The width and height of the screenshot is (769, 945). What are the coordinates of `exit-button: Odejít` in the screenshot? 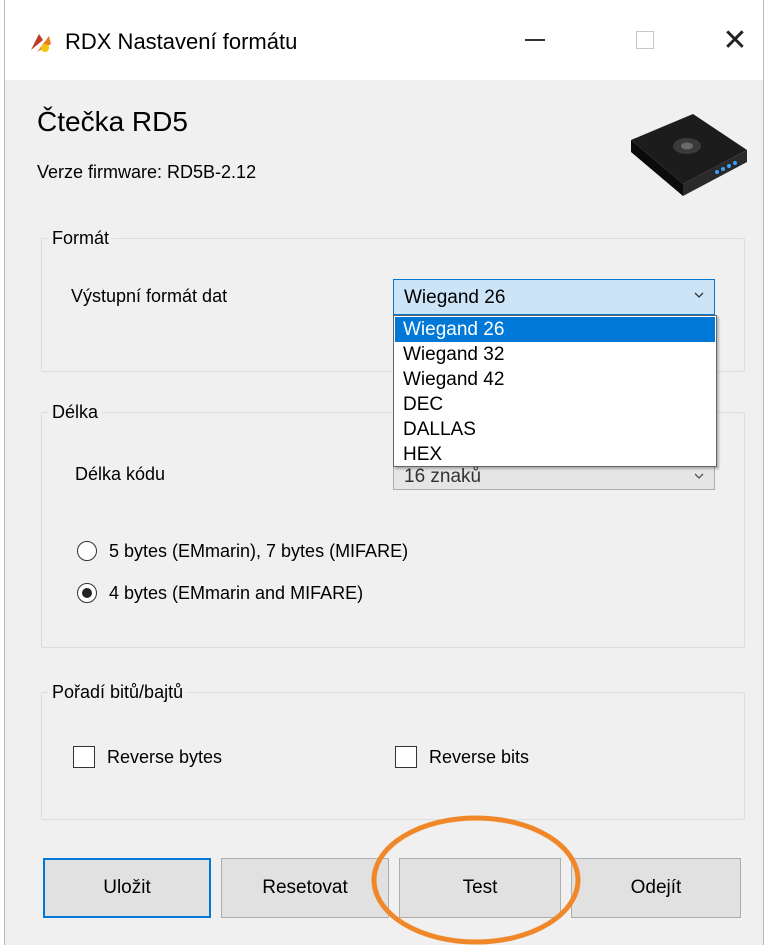 It's located at (656, 888).